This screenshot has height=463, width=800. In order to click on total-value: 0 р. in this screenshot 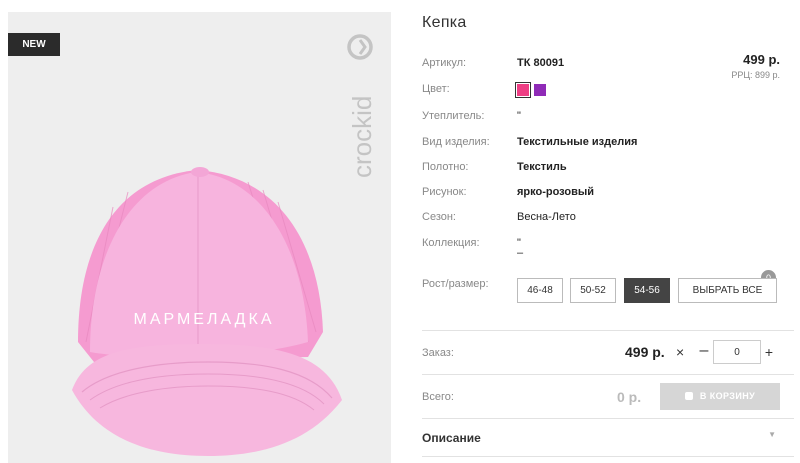, I will do `click(629, 397)`.